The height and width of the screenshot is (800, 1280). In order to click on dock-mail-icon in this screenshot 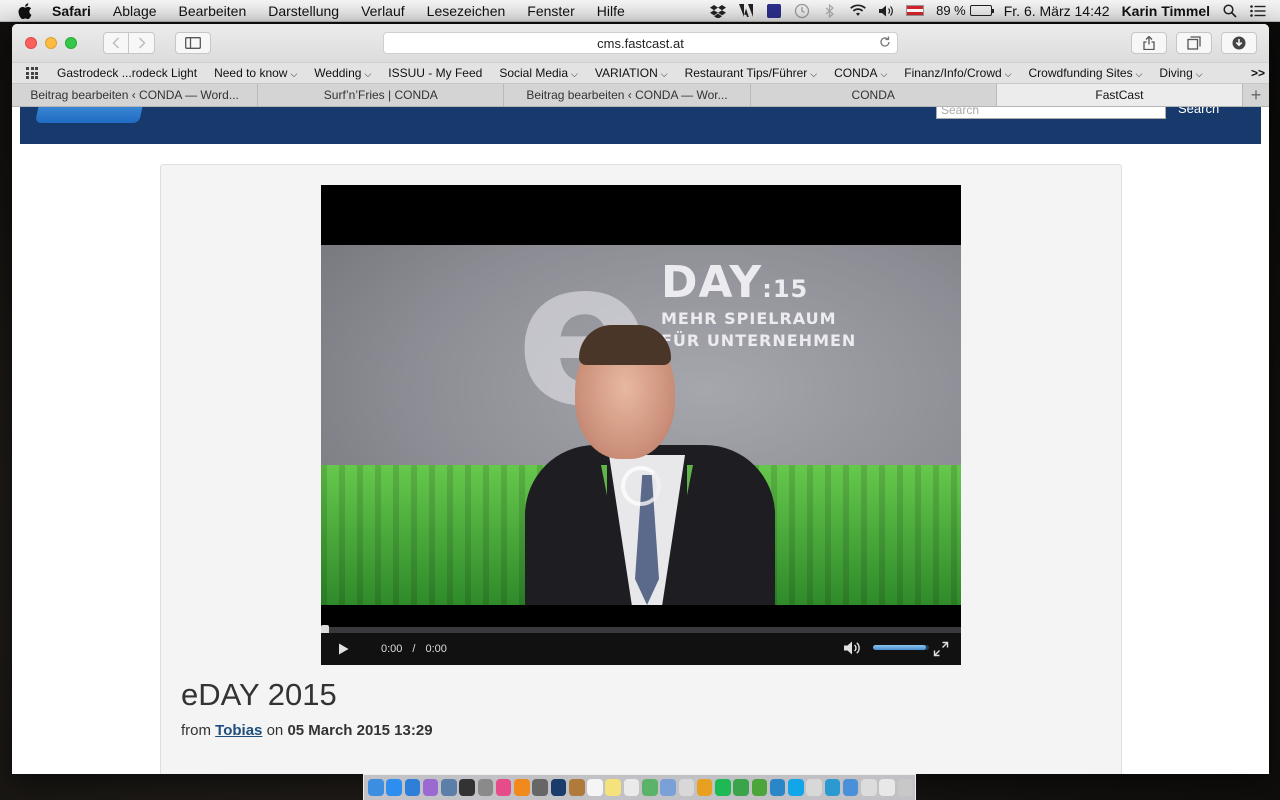, I will do `click(668, 787)`.